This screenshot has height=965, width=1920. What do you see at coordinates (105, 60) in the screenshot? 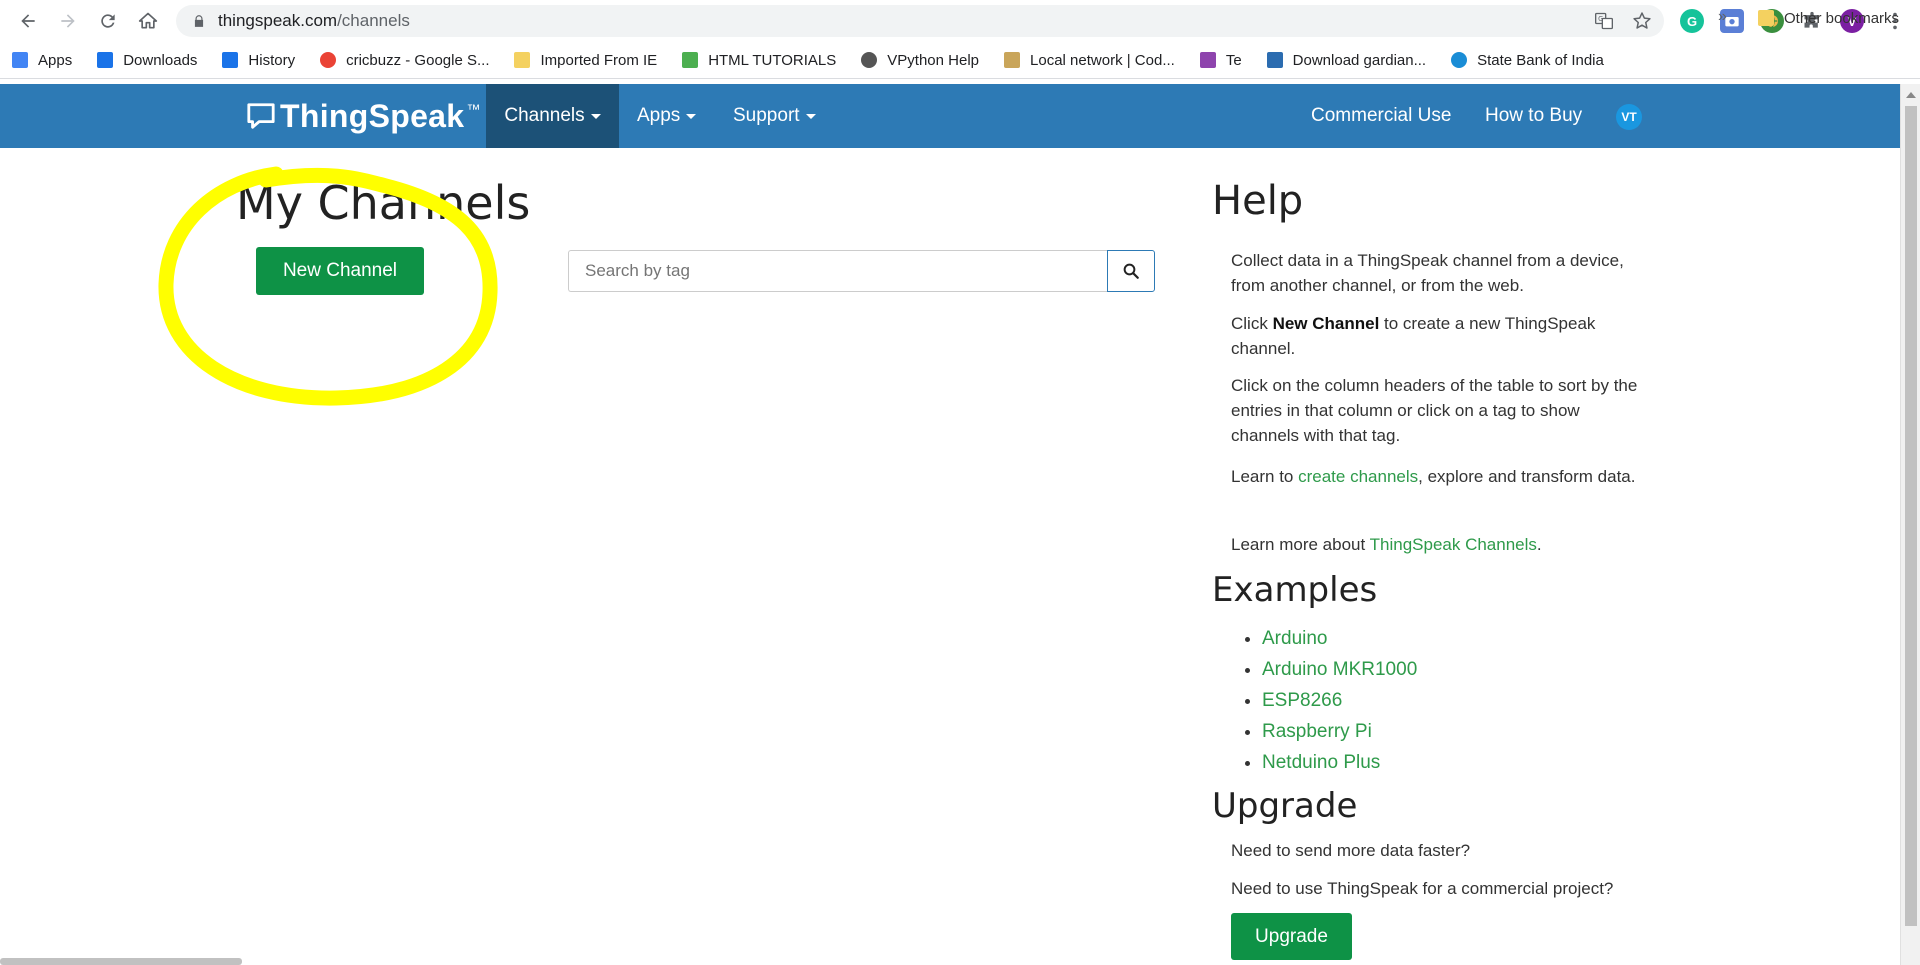
I see `download-icon` at bounding box center [105, 60].